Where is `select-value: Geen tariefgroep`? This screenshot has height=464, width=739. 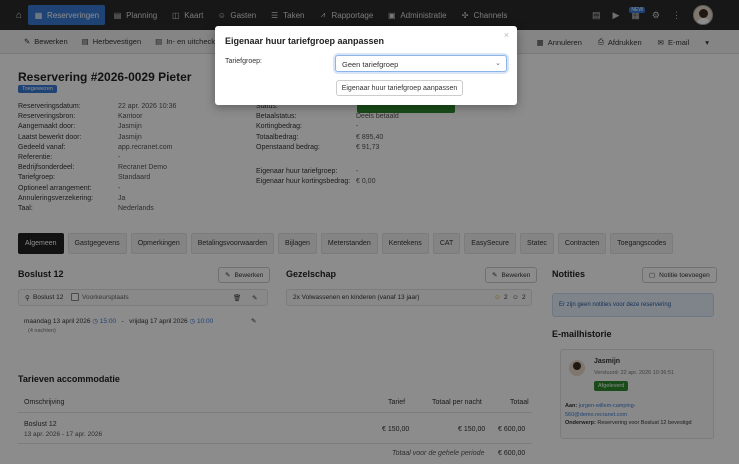
select-value: Geen tariefgroep is located at coordinates (370, 64).